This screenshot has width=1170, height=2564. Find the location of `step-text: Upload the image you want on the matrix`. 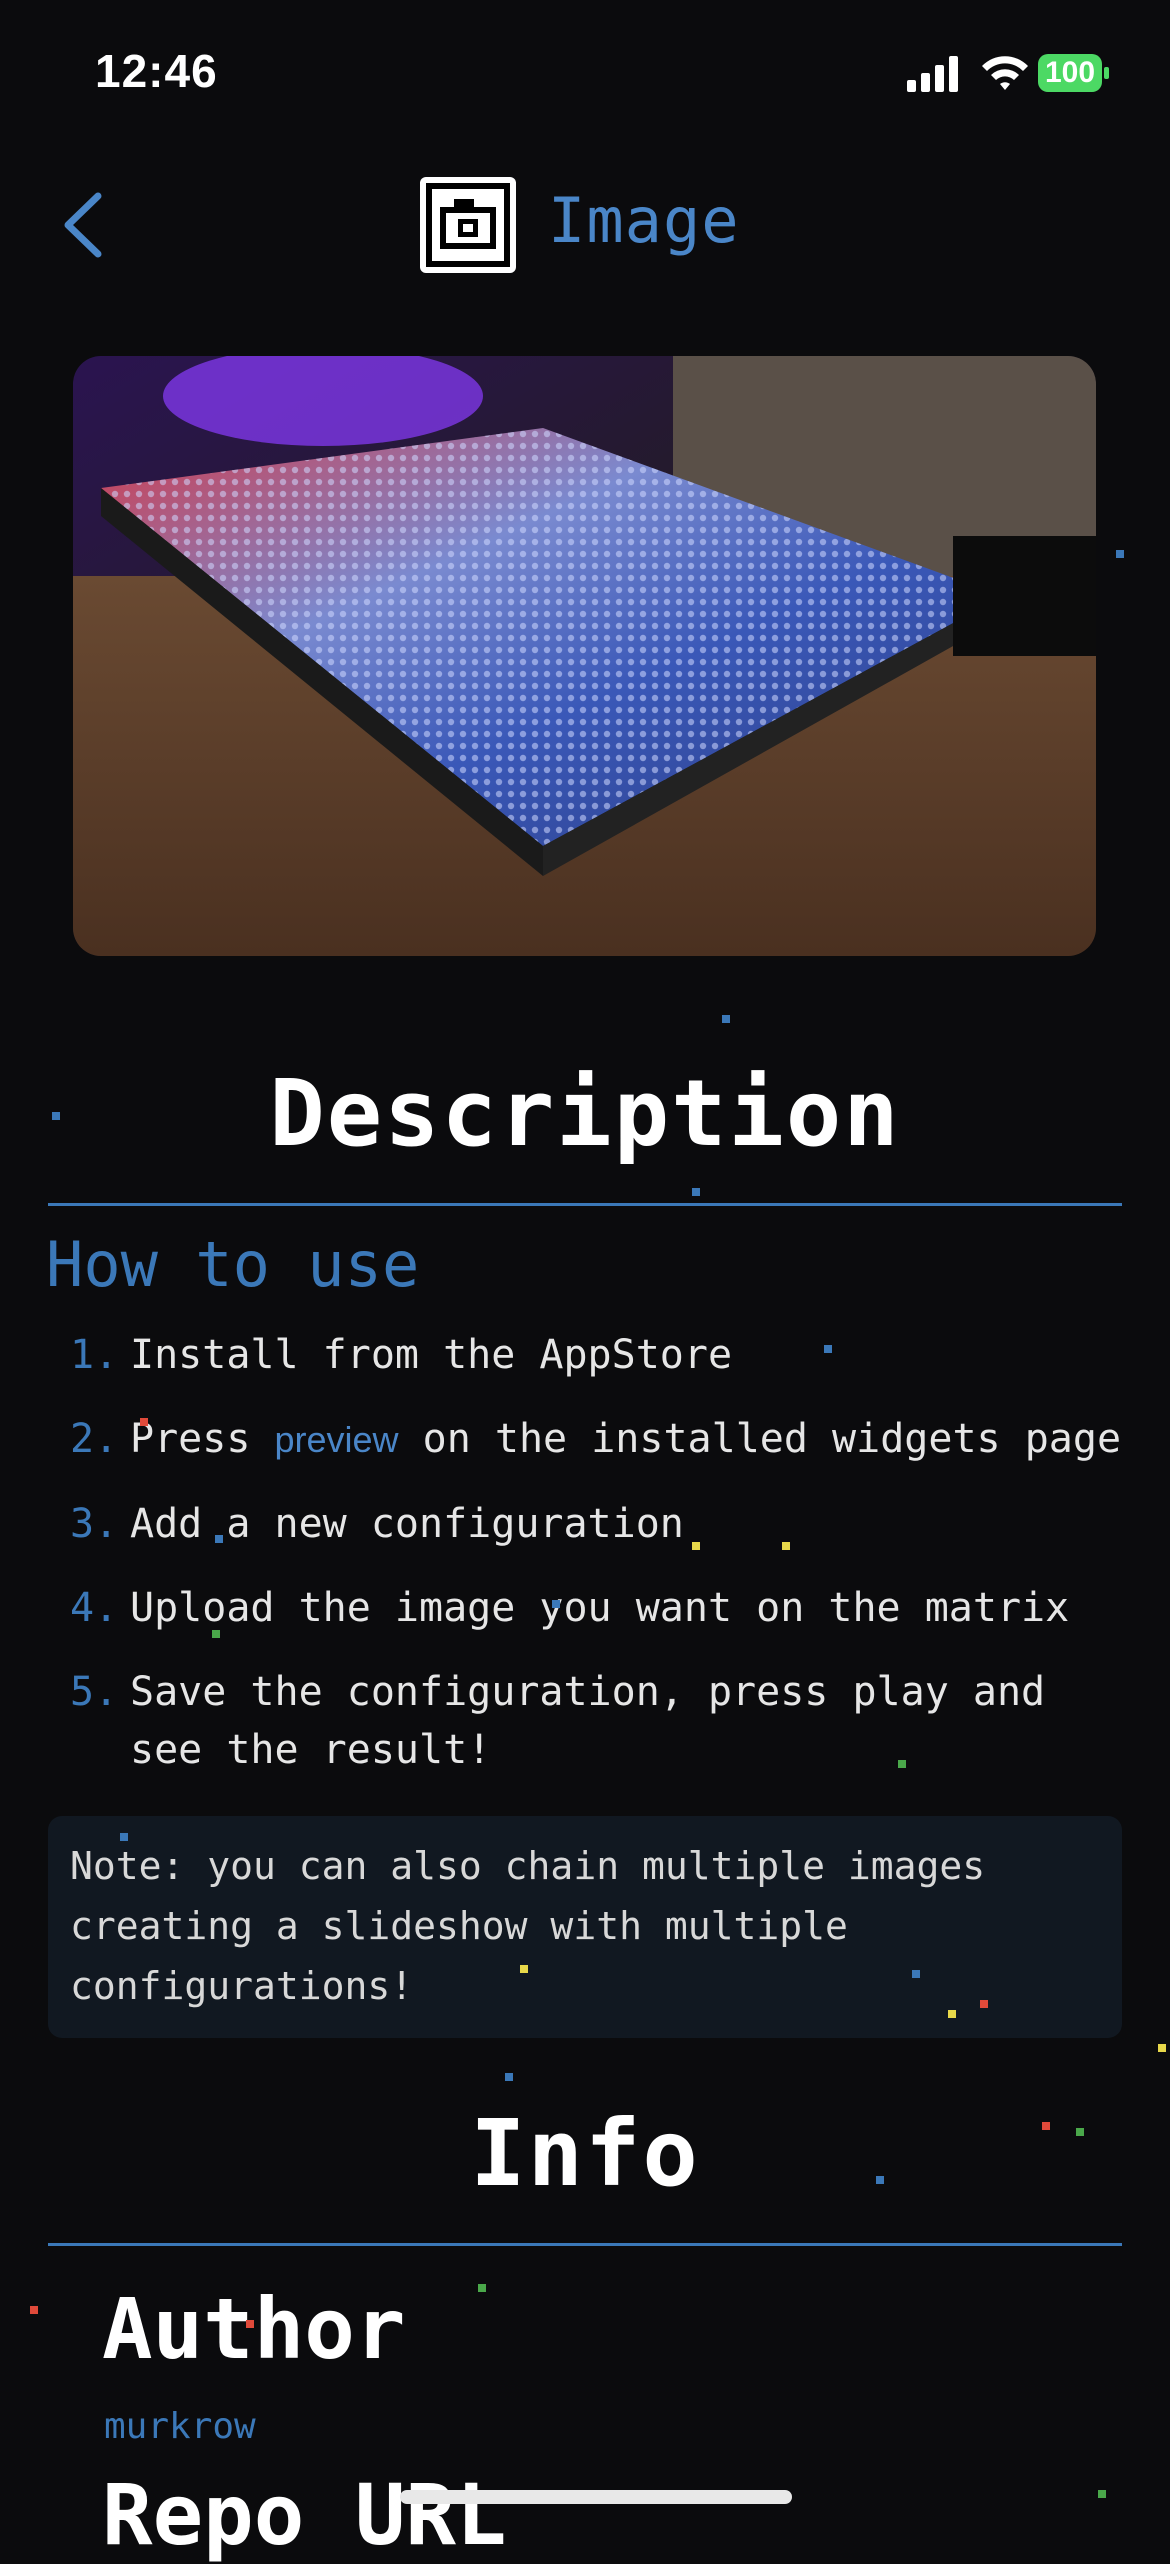

step-text: Upload the image you want on the matrix is located at coordinates (600, 1608).